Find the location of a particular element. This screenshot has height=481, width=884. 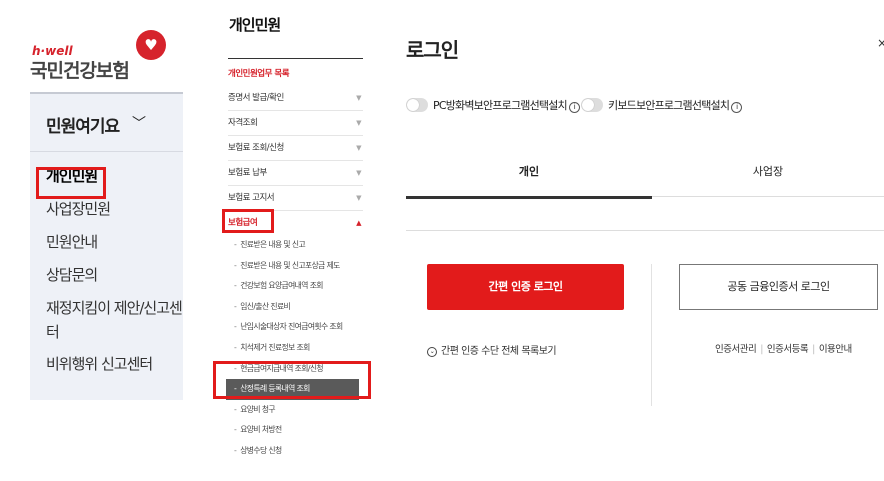

easy-auth-login-button: 간편 인증 로그인 is located at coordinates (525, 287).